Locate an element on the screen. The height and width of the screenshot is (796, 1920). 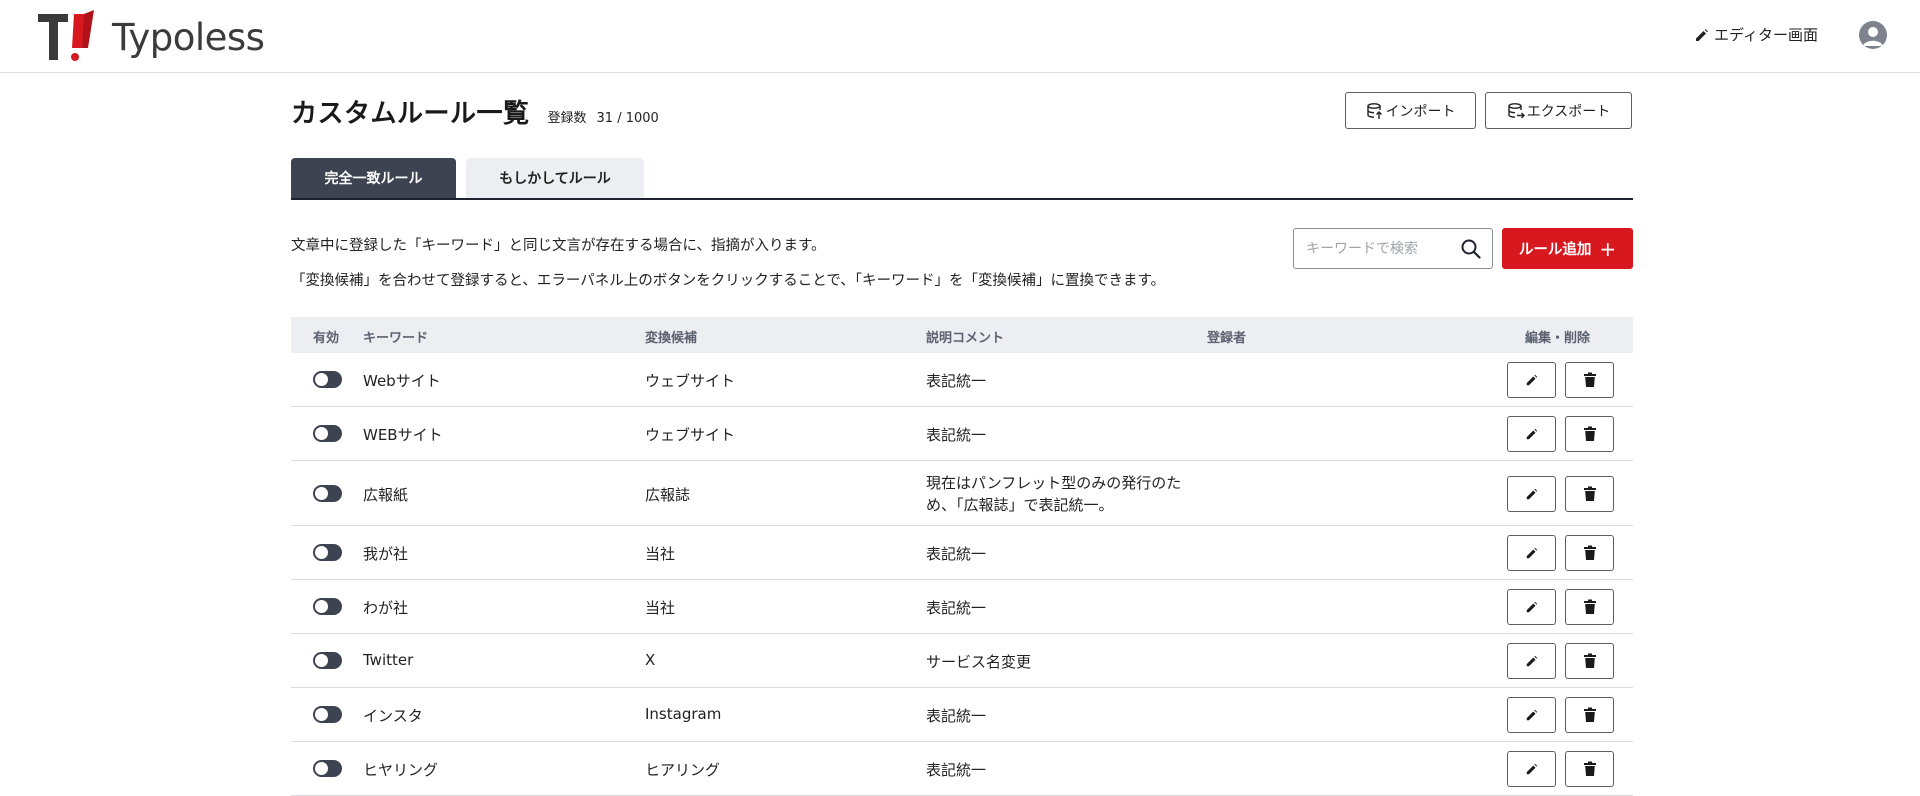
add-rule-button: ルール追加 + is located at coordinates (1567, 248).